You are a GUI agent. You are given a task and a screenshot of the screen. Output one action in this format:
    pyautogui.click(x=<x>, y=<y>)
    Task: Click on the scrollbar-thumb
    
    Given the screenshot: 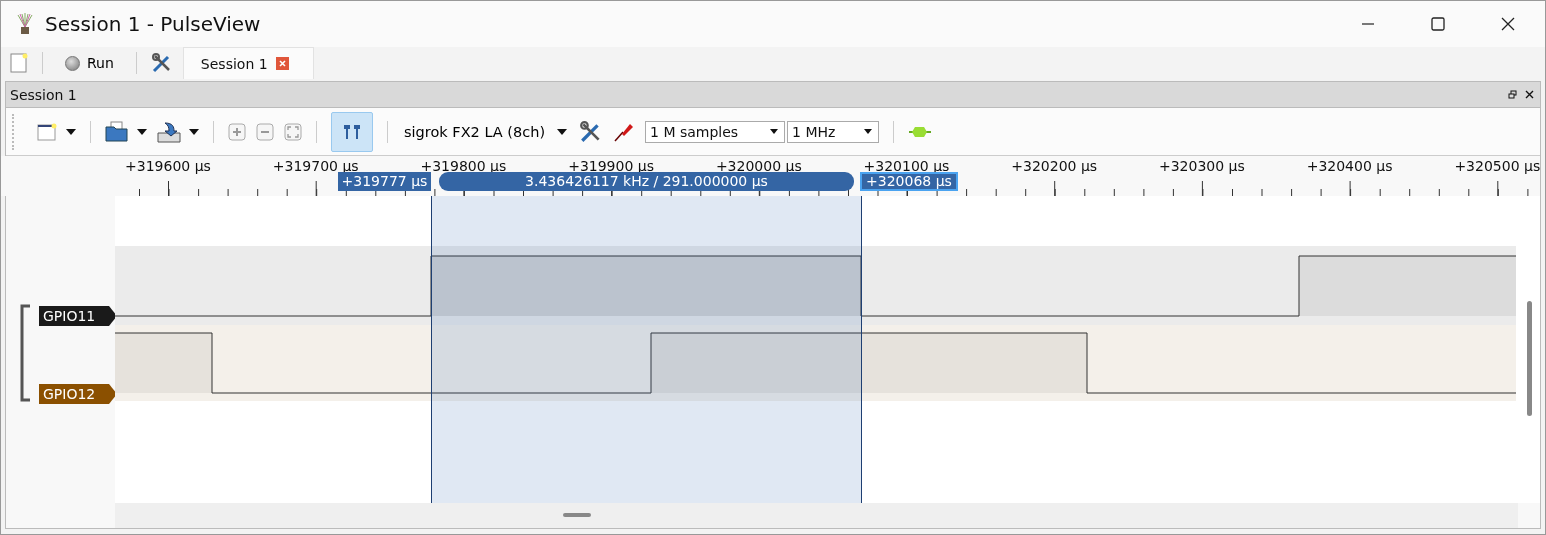 What is the action you would take?
    pyautogui.click(x=1529, y=358)
    